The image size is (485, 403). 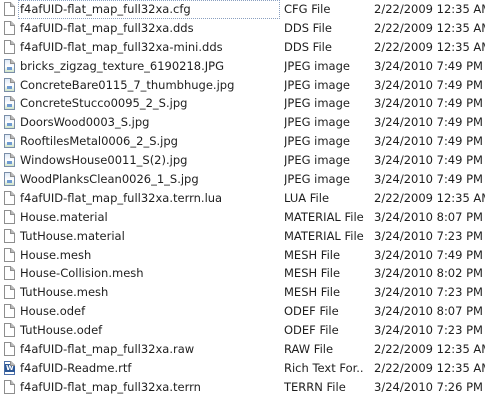 What do you see at coordinates (428, 273) in the screenshot?
I see `file-date-modified: 3/24/2010 8:02 PM` at bounding box center [428, 273].